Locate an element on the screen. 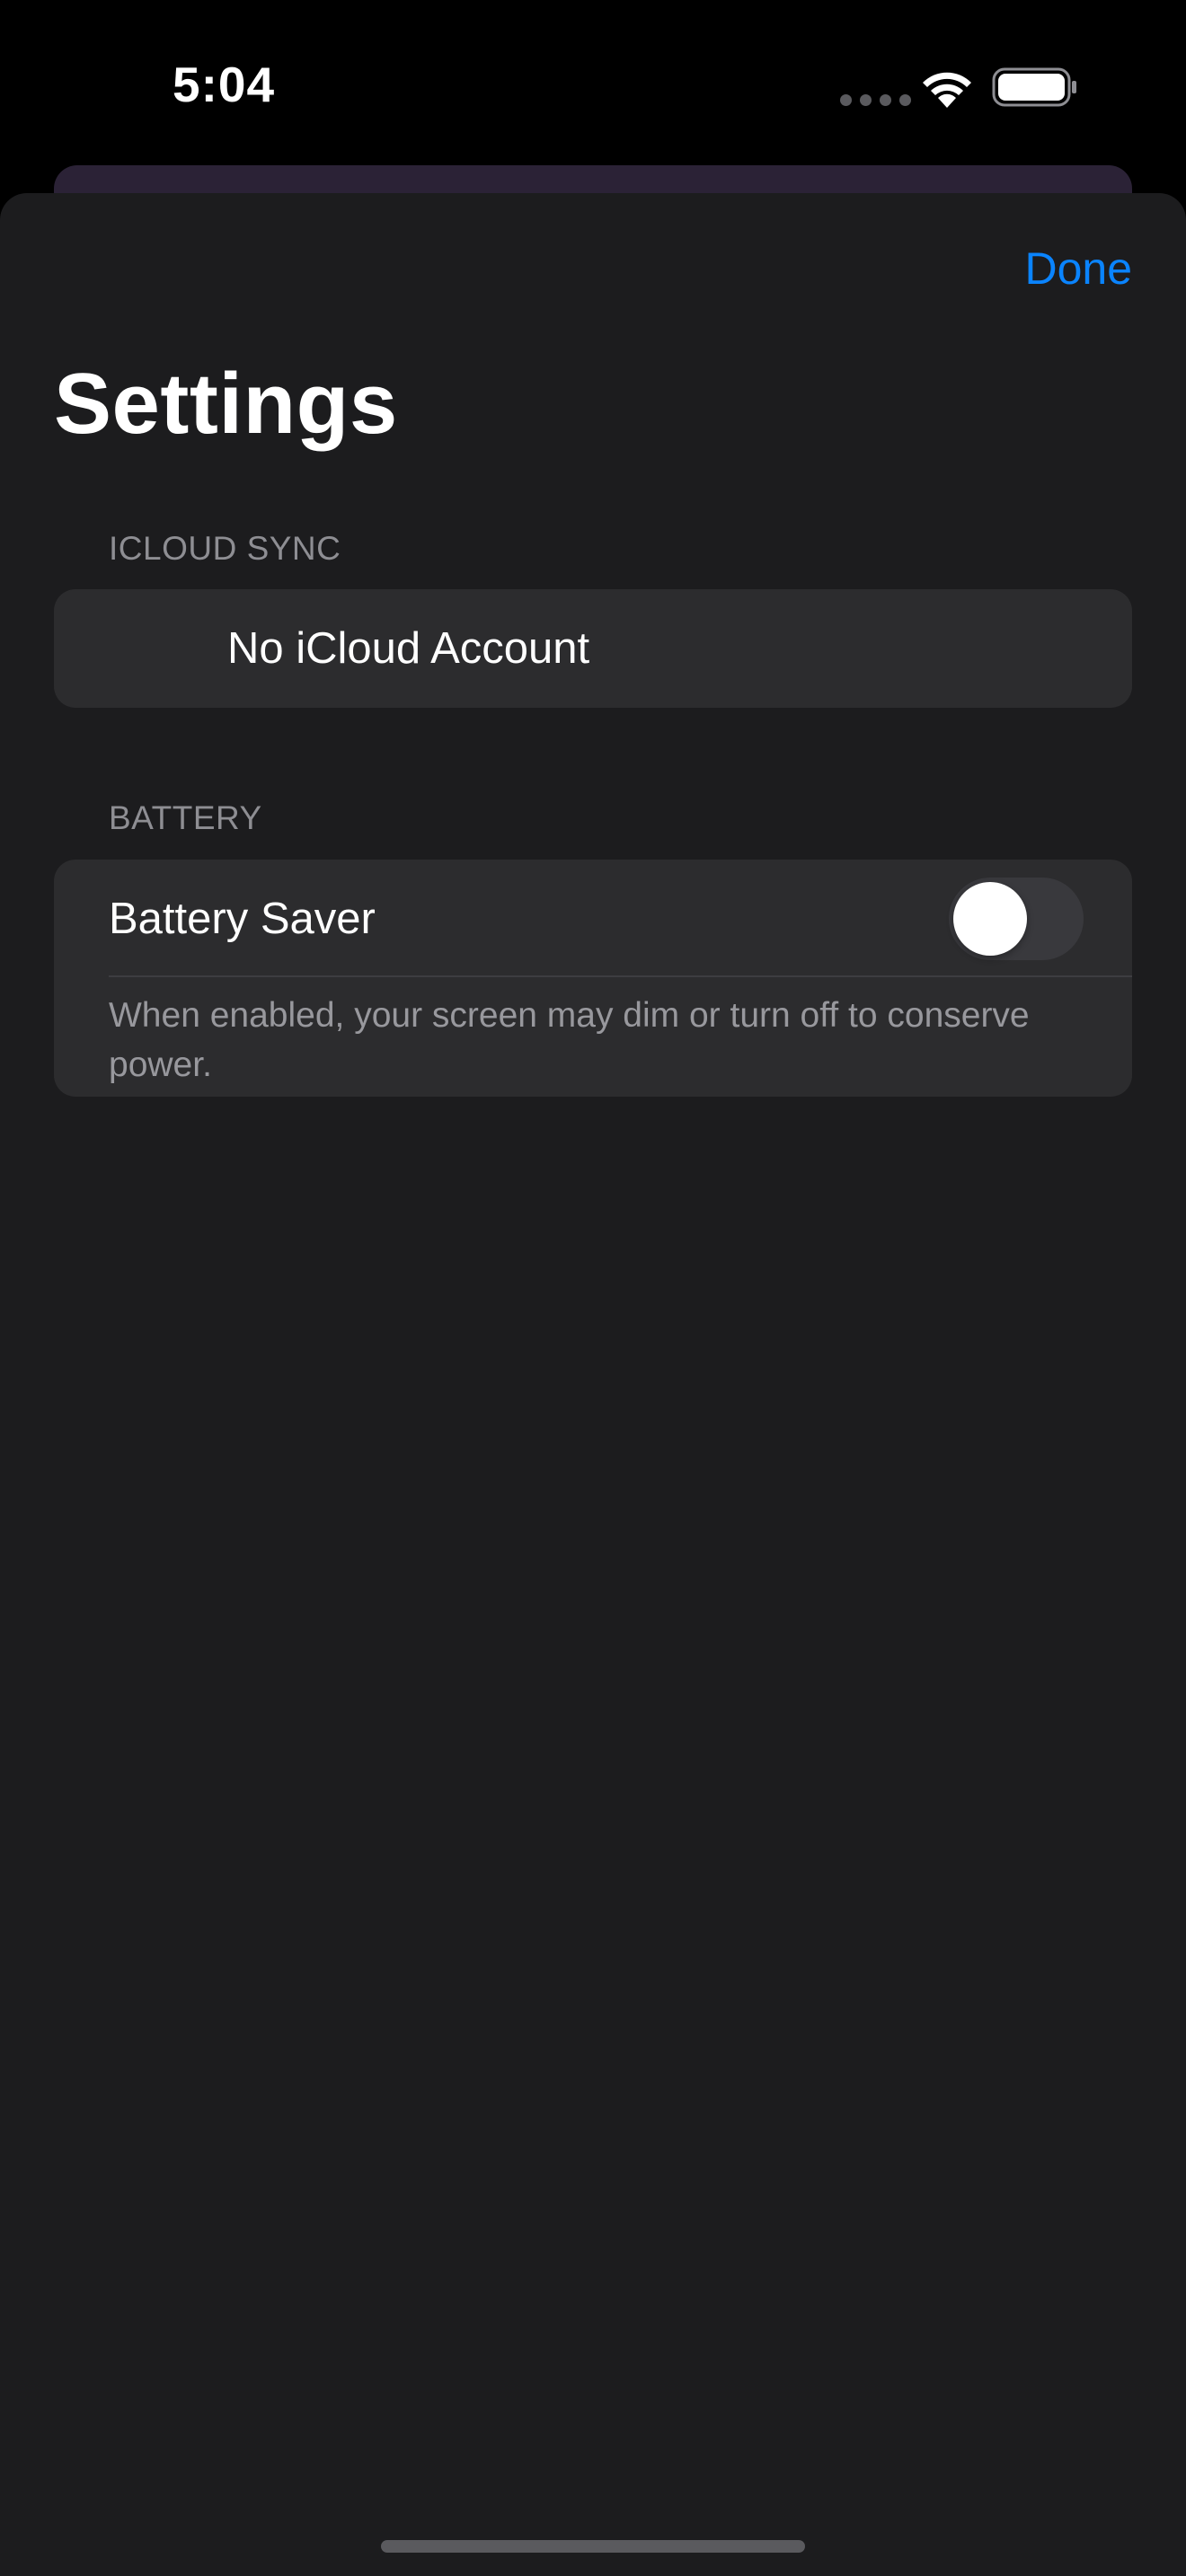 The height and width of the screenshot is (2576, 1186). icloud-group: No iCloud Account is located at coordinates (593, 648).